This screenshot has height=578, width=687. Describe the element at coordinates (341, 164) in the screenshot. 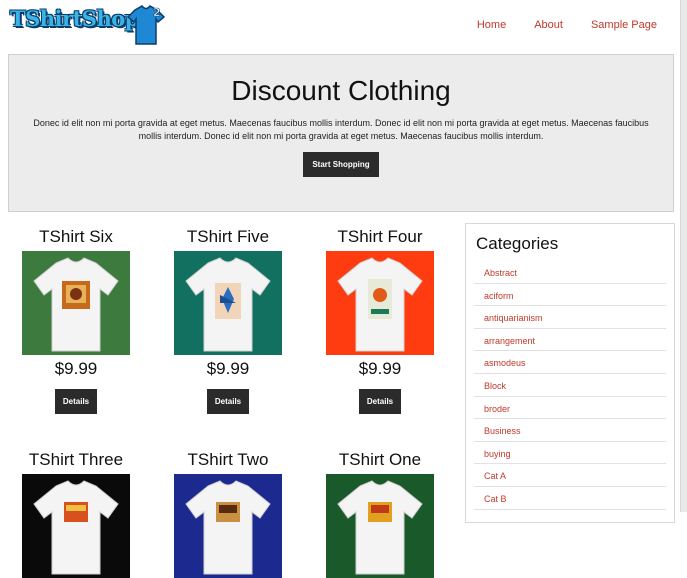

I see `start-shopping-button: Start Shopping` at that location.